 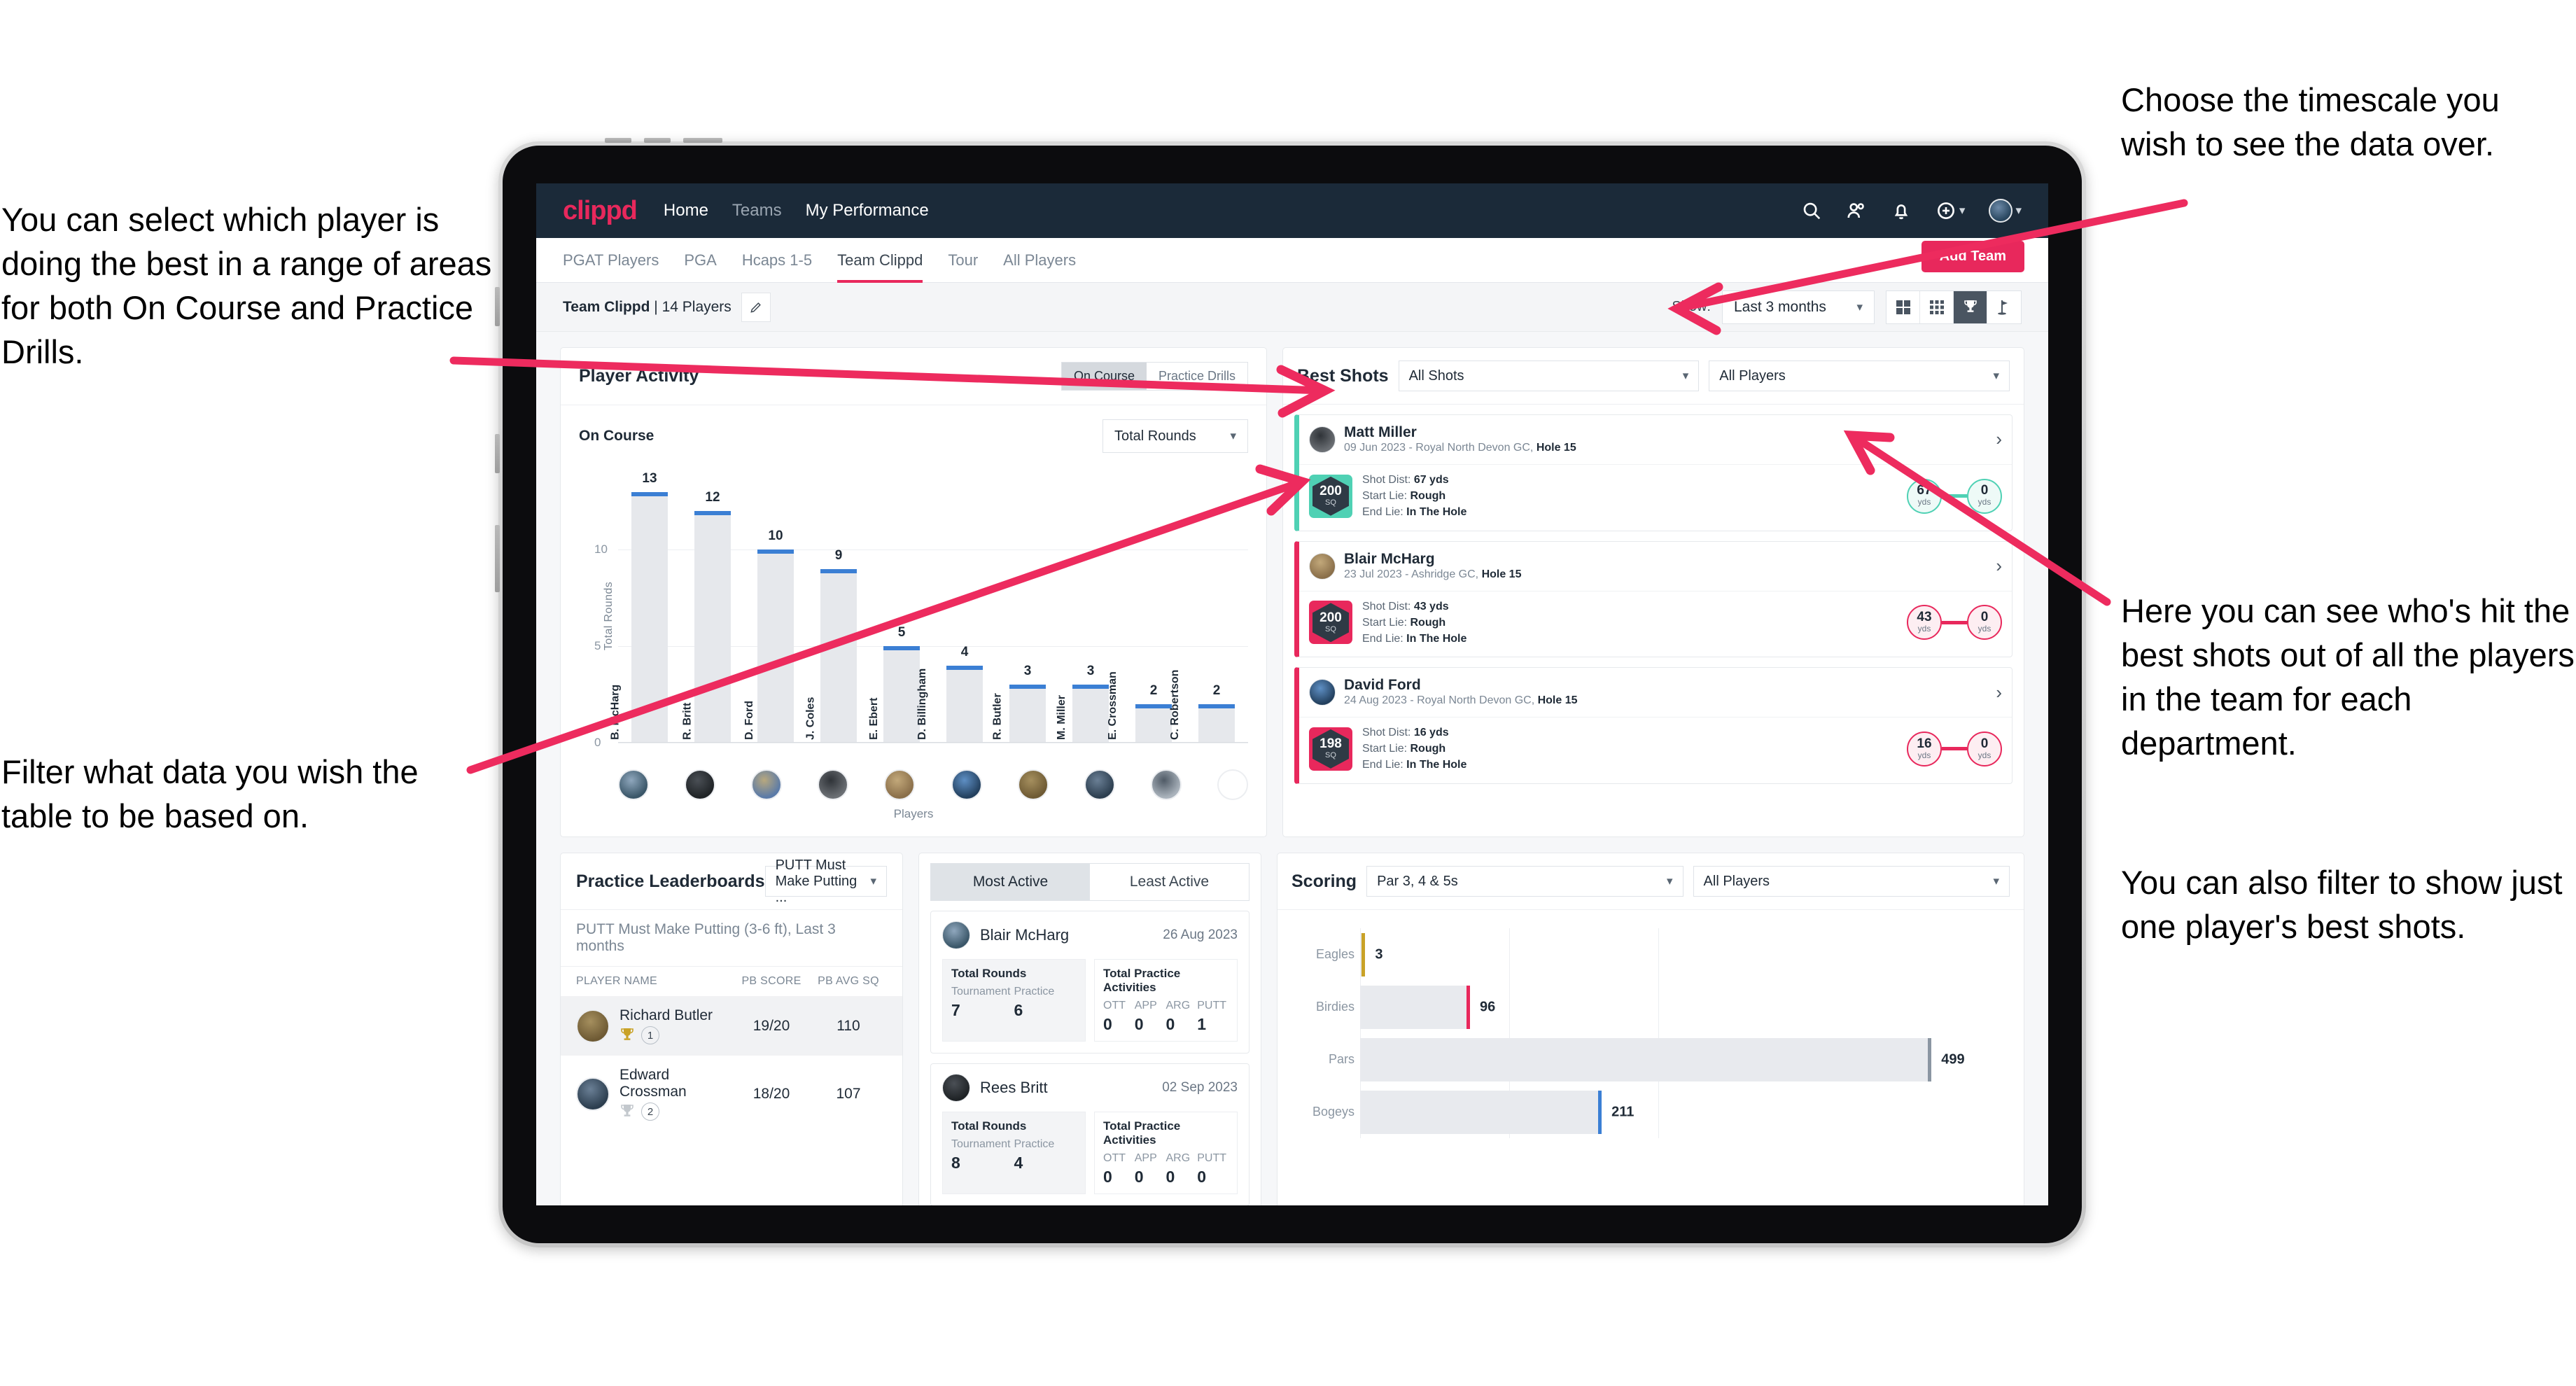 I want to click on leaderboard-row: Richard Butler 1 19/20 110, so click(x=731, y=1026).